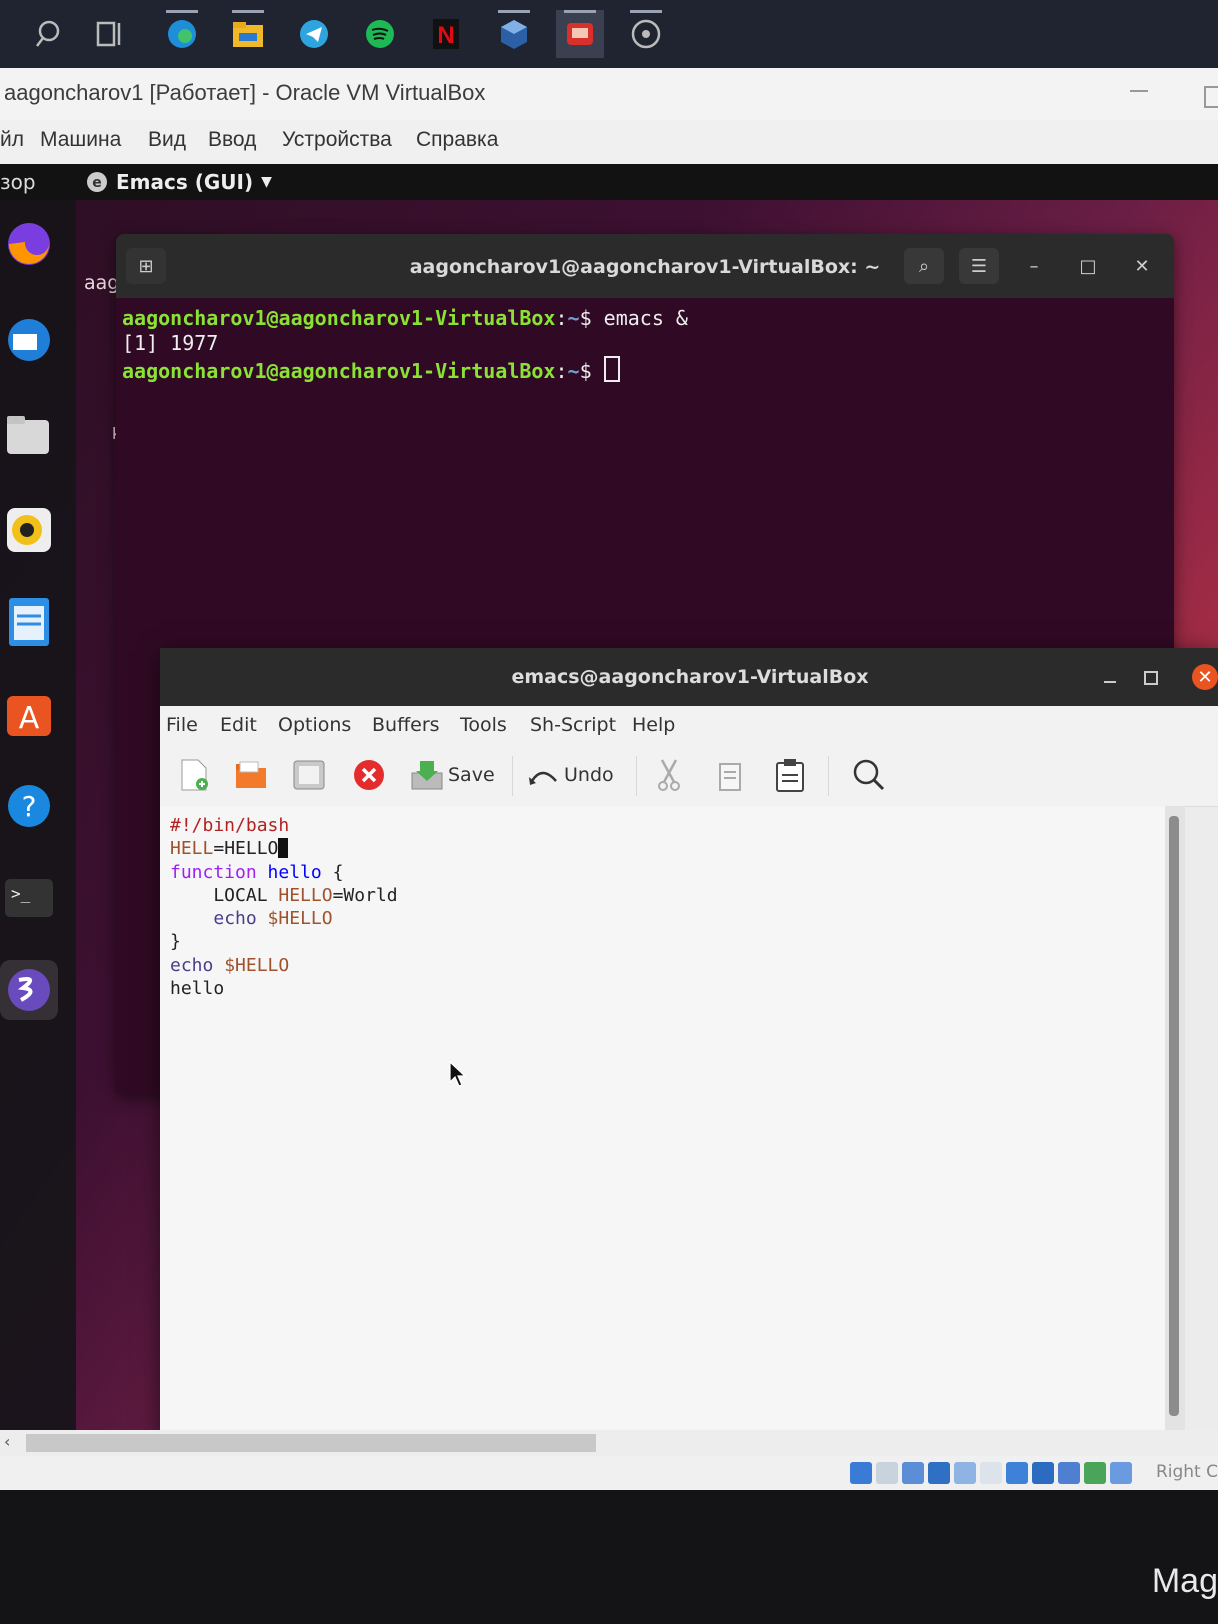 This screenshot has height=1624, width=1218. Describe the element at coordinates (284, 895) in the screenshot. I see `code-line: LOCAL HELLO=World` at that location.